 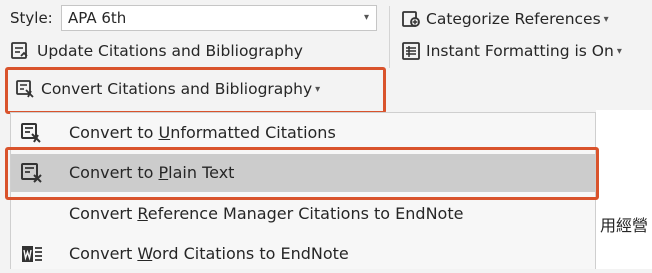 What do you see at coordinates (513, 19) in the screenshot?
I see `categorize-references-label: Categorize References` at bounding box center [513, 19].